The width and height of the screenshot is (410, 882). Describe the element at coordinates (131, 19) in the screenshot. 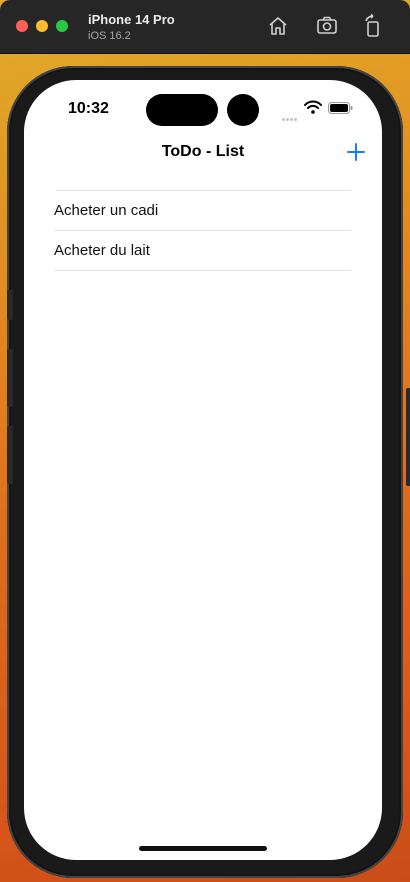

I see `device-name: iPhone 14 Pro` at that location.